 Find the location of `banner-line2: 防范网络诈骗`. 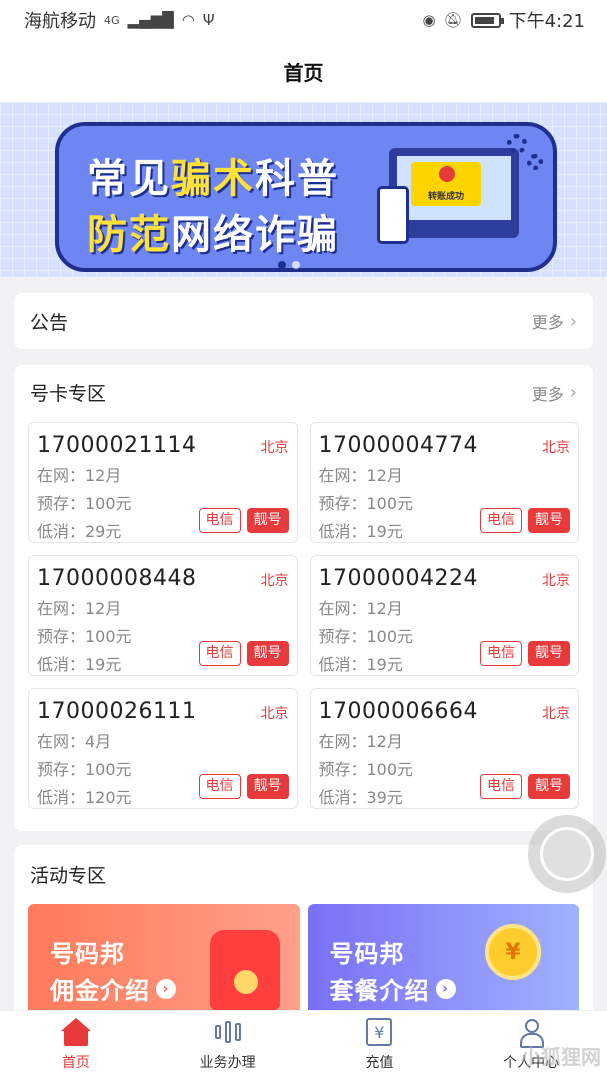

banner-line2: 防范网络诈骗 is located at coordinates (213, 231).